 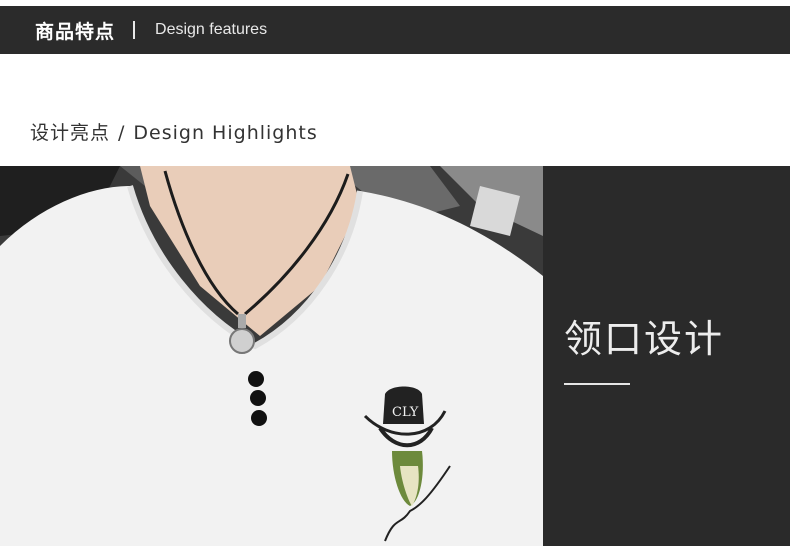 What do you see at coordinates (70, 133) in the screenshot?
I see `section-title-zh: 设计亮点` at bounding box center [70, 133].